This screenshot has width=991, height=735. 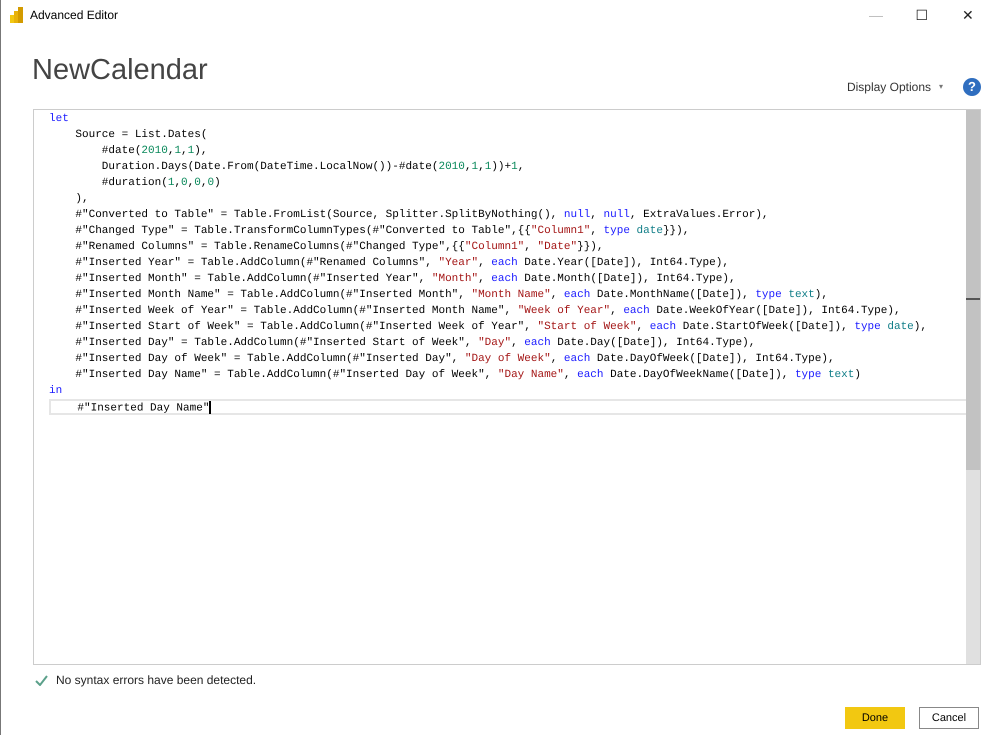 I want to click on code-line: #"Changed Type" = Table.TransformColumnTypes(#"Converted to Table",{{"Column1", type date}}),, so click(x=382, y=231).